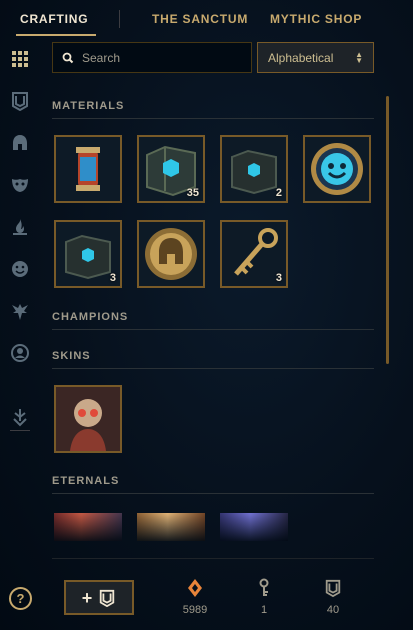 This screenshot has height=630, width=413. I want to click on search-input, so click(162, 57).